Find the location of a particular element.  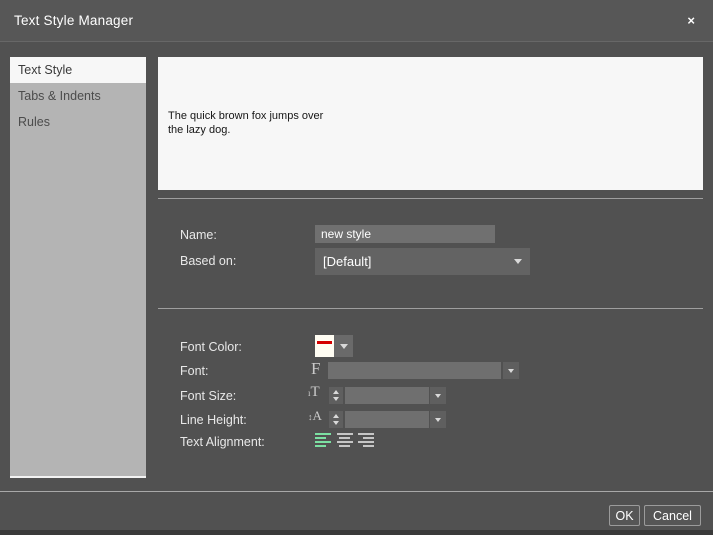

font-size-input is located at coordinates (387, 395).